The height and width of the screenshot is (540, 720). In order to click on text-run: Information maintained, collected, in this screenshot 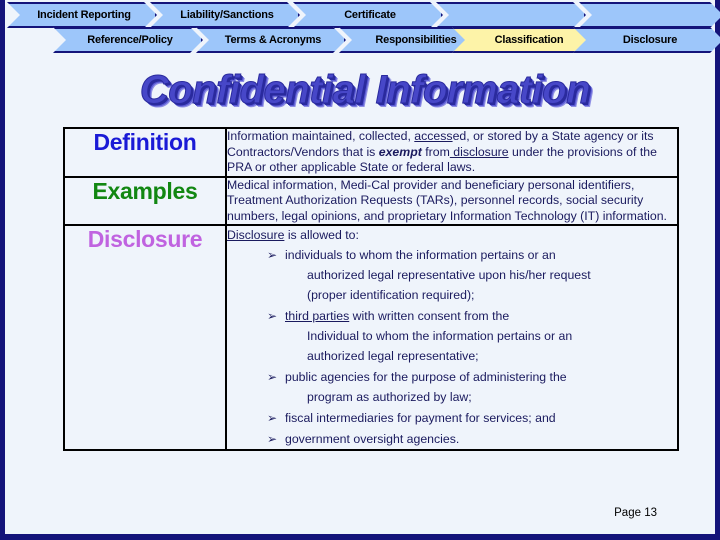, I will do `click(321, 136)`.